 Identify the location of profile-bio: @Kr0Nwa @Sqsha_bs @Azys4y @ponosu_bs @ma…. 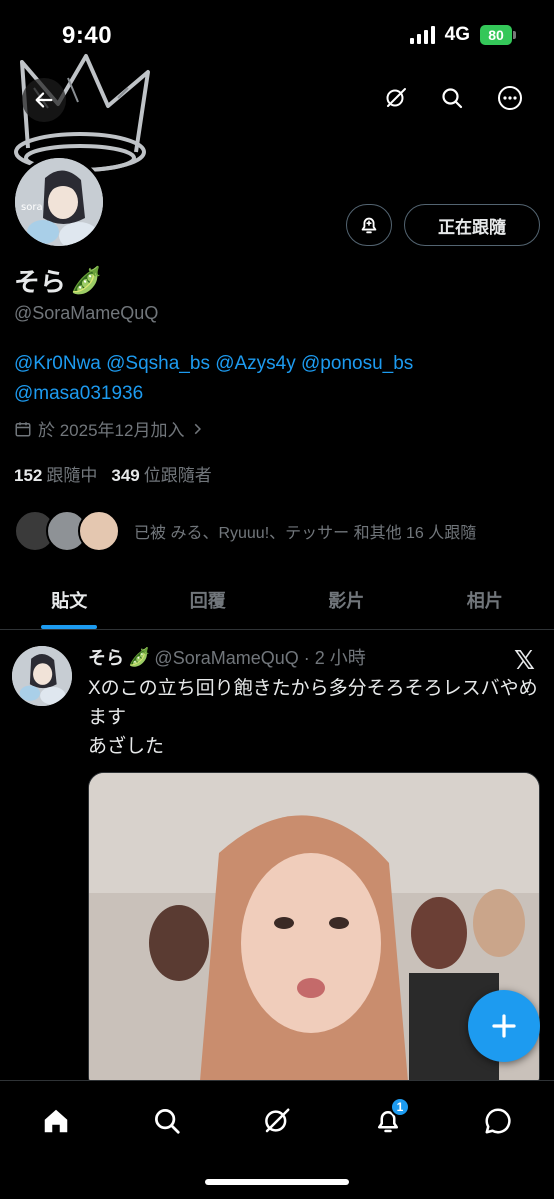
(274, 379).